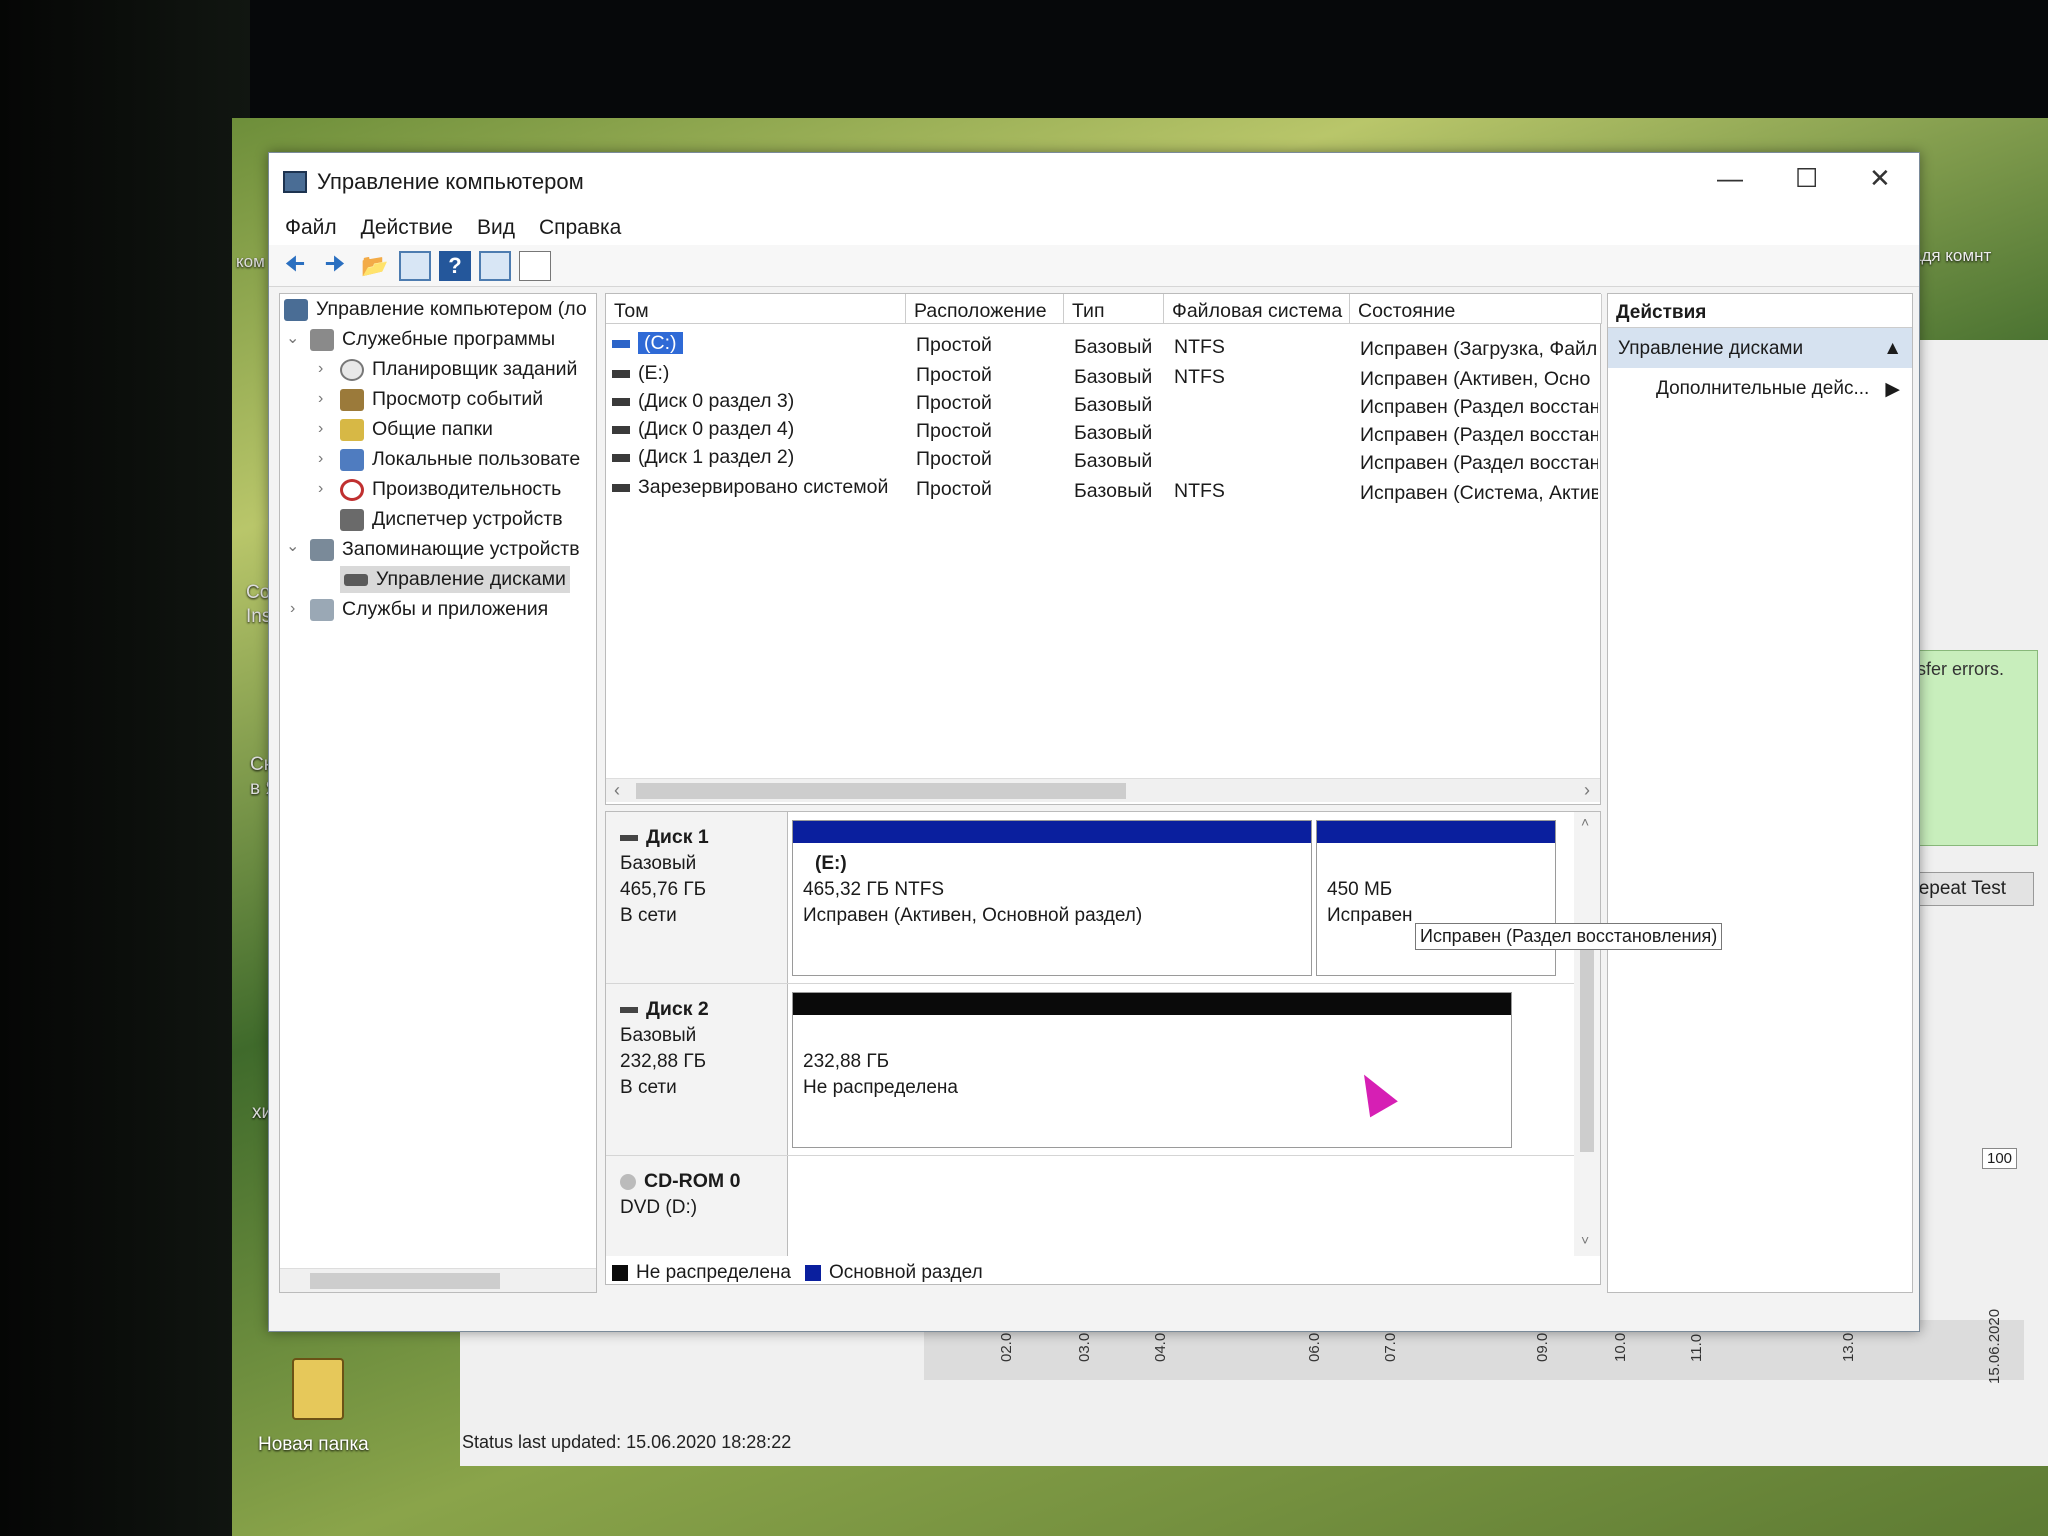  I want to click on disk-info: Диск 1 Базовый 465,76 ГБ В сети, so click(697, 897).